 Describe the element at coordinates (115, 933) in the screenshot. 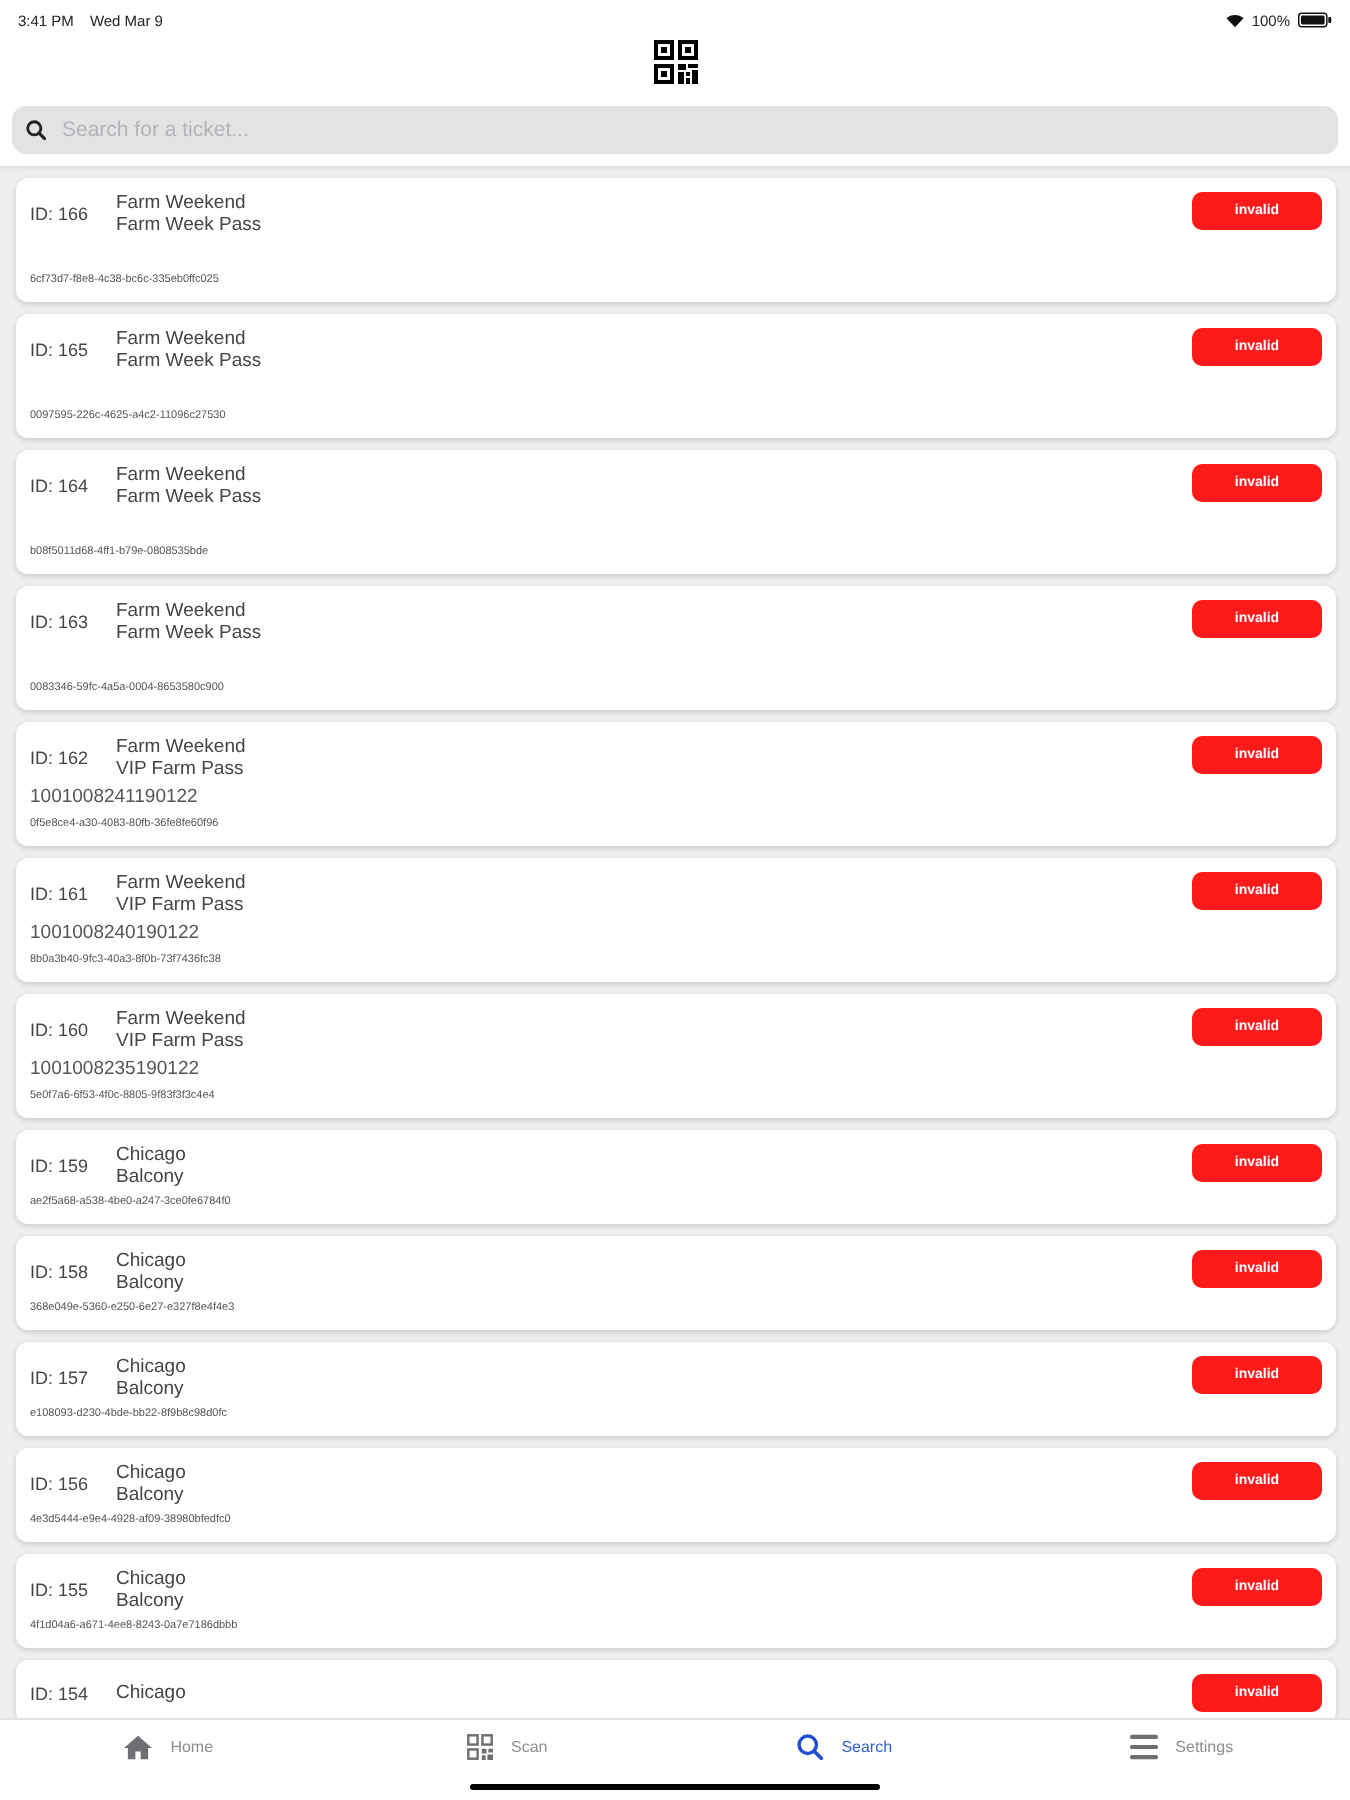

I see `barcode-number: 1001008240190122` at that location.